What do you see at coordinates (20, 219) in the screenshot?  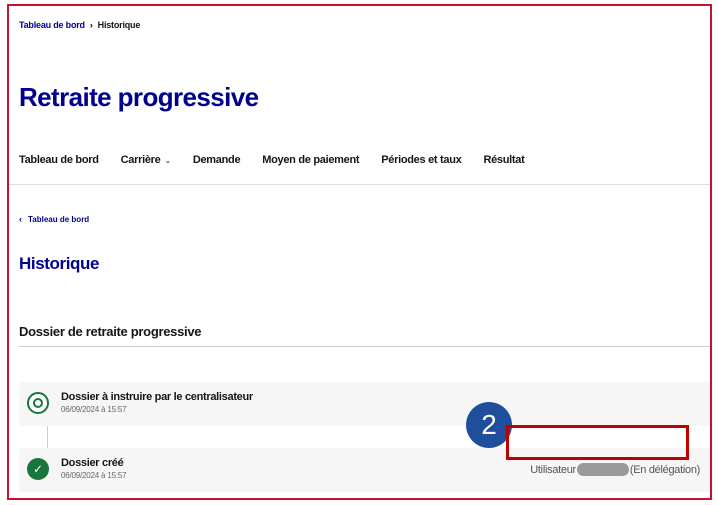 I see `chevron-left-icon: ‹` at bounding box center [20, 219].